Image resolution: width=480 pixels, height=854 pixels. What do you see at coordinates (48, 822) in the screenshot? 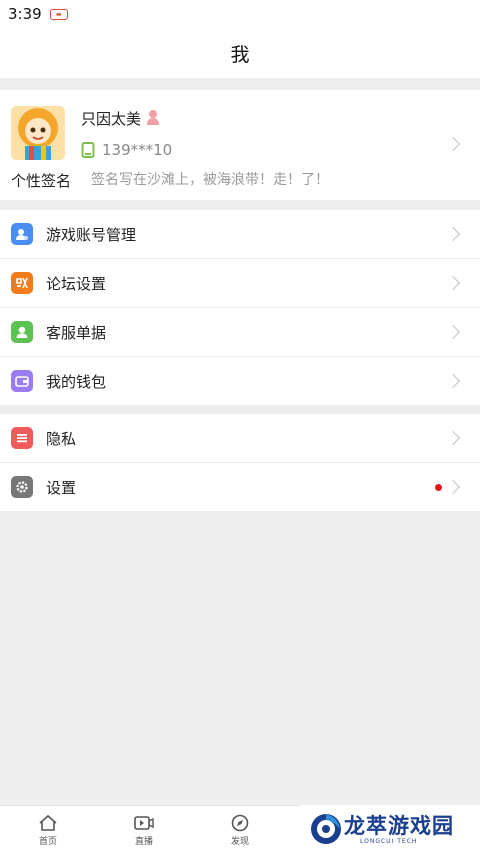
I see `home-icon` at bounding box center [48, 822].